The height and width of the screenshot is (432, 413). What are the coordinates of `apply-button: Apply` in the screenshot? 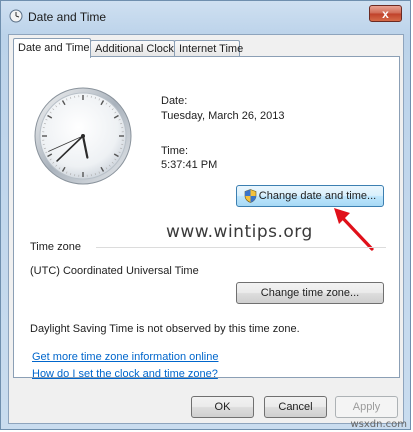 It's located at (366, 407).